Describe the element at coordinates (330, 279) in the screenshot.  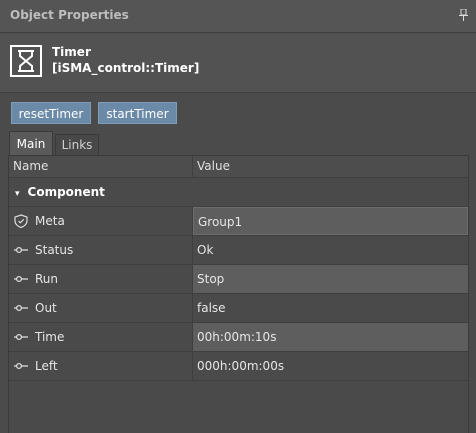
I see `property-value: Stop` at that location.